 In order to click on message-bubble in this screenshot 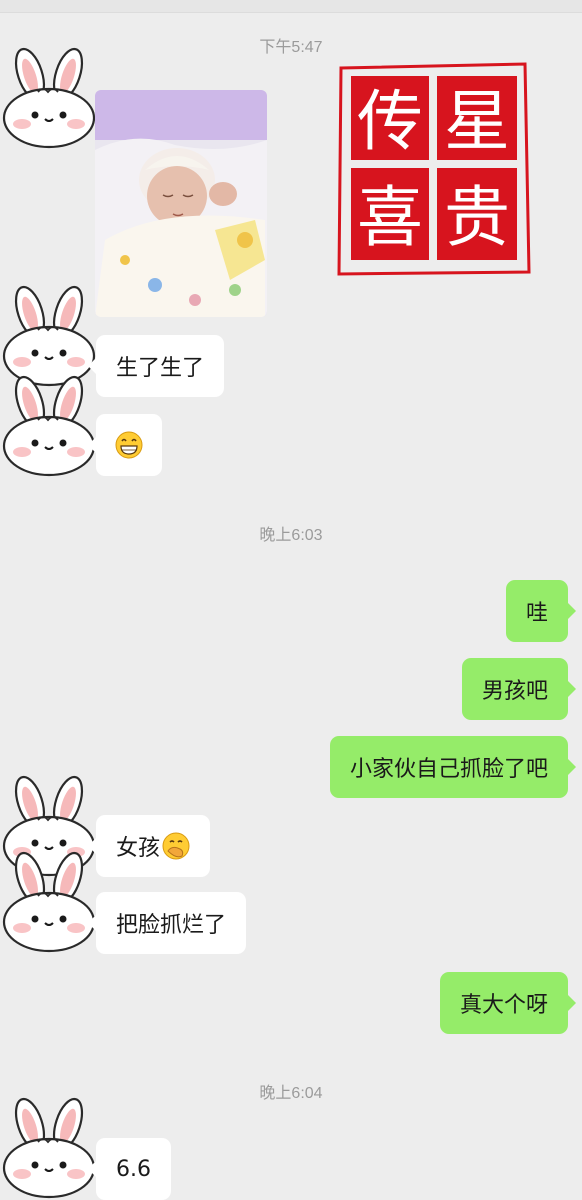, I will do `click(125, 445)`.